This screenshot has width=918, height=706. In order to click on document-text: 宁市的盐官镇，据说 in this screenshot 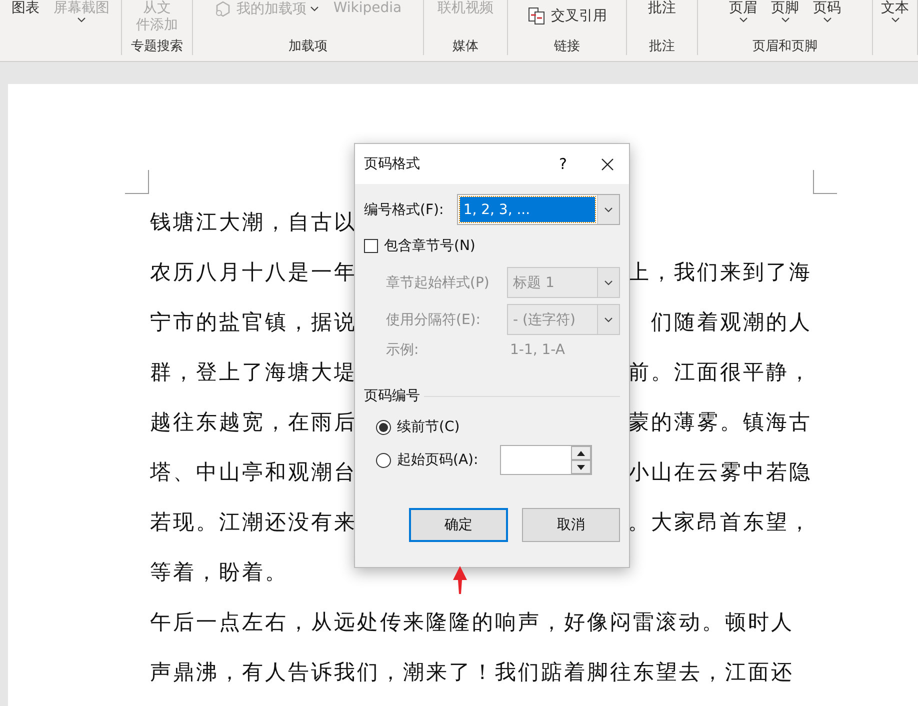, I will do `click(253, 322)`.